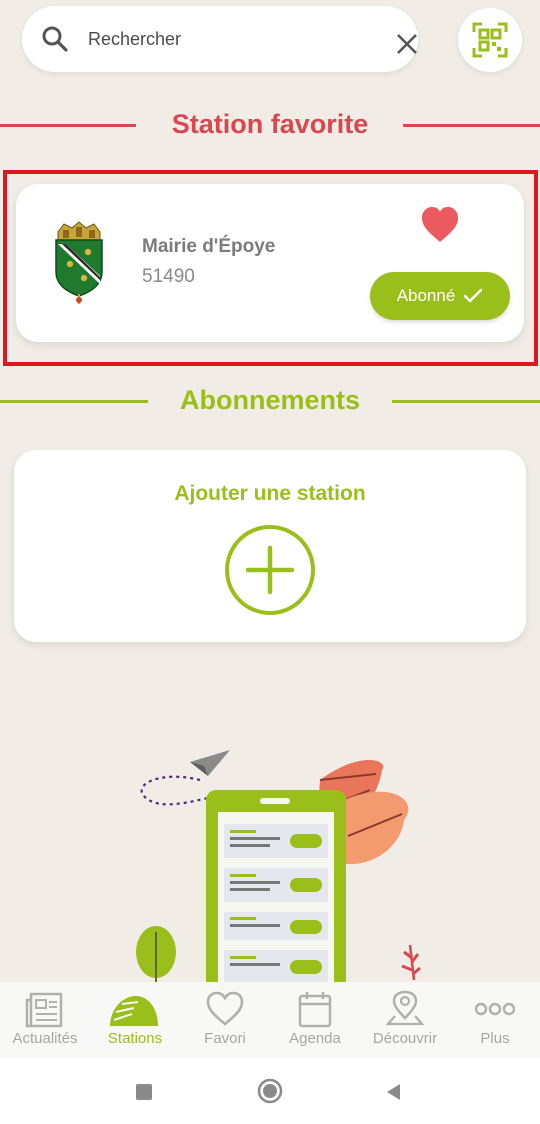 The image size is (540, 1124). What do you see at coordinates (394, 1092) in the screenshot?
I see `back-button` at bounding box center [394, 1092].